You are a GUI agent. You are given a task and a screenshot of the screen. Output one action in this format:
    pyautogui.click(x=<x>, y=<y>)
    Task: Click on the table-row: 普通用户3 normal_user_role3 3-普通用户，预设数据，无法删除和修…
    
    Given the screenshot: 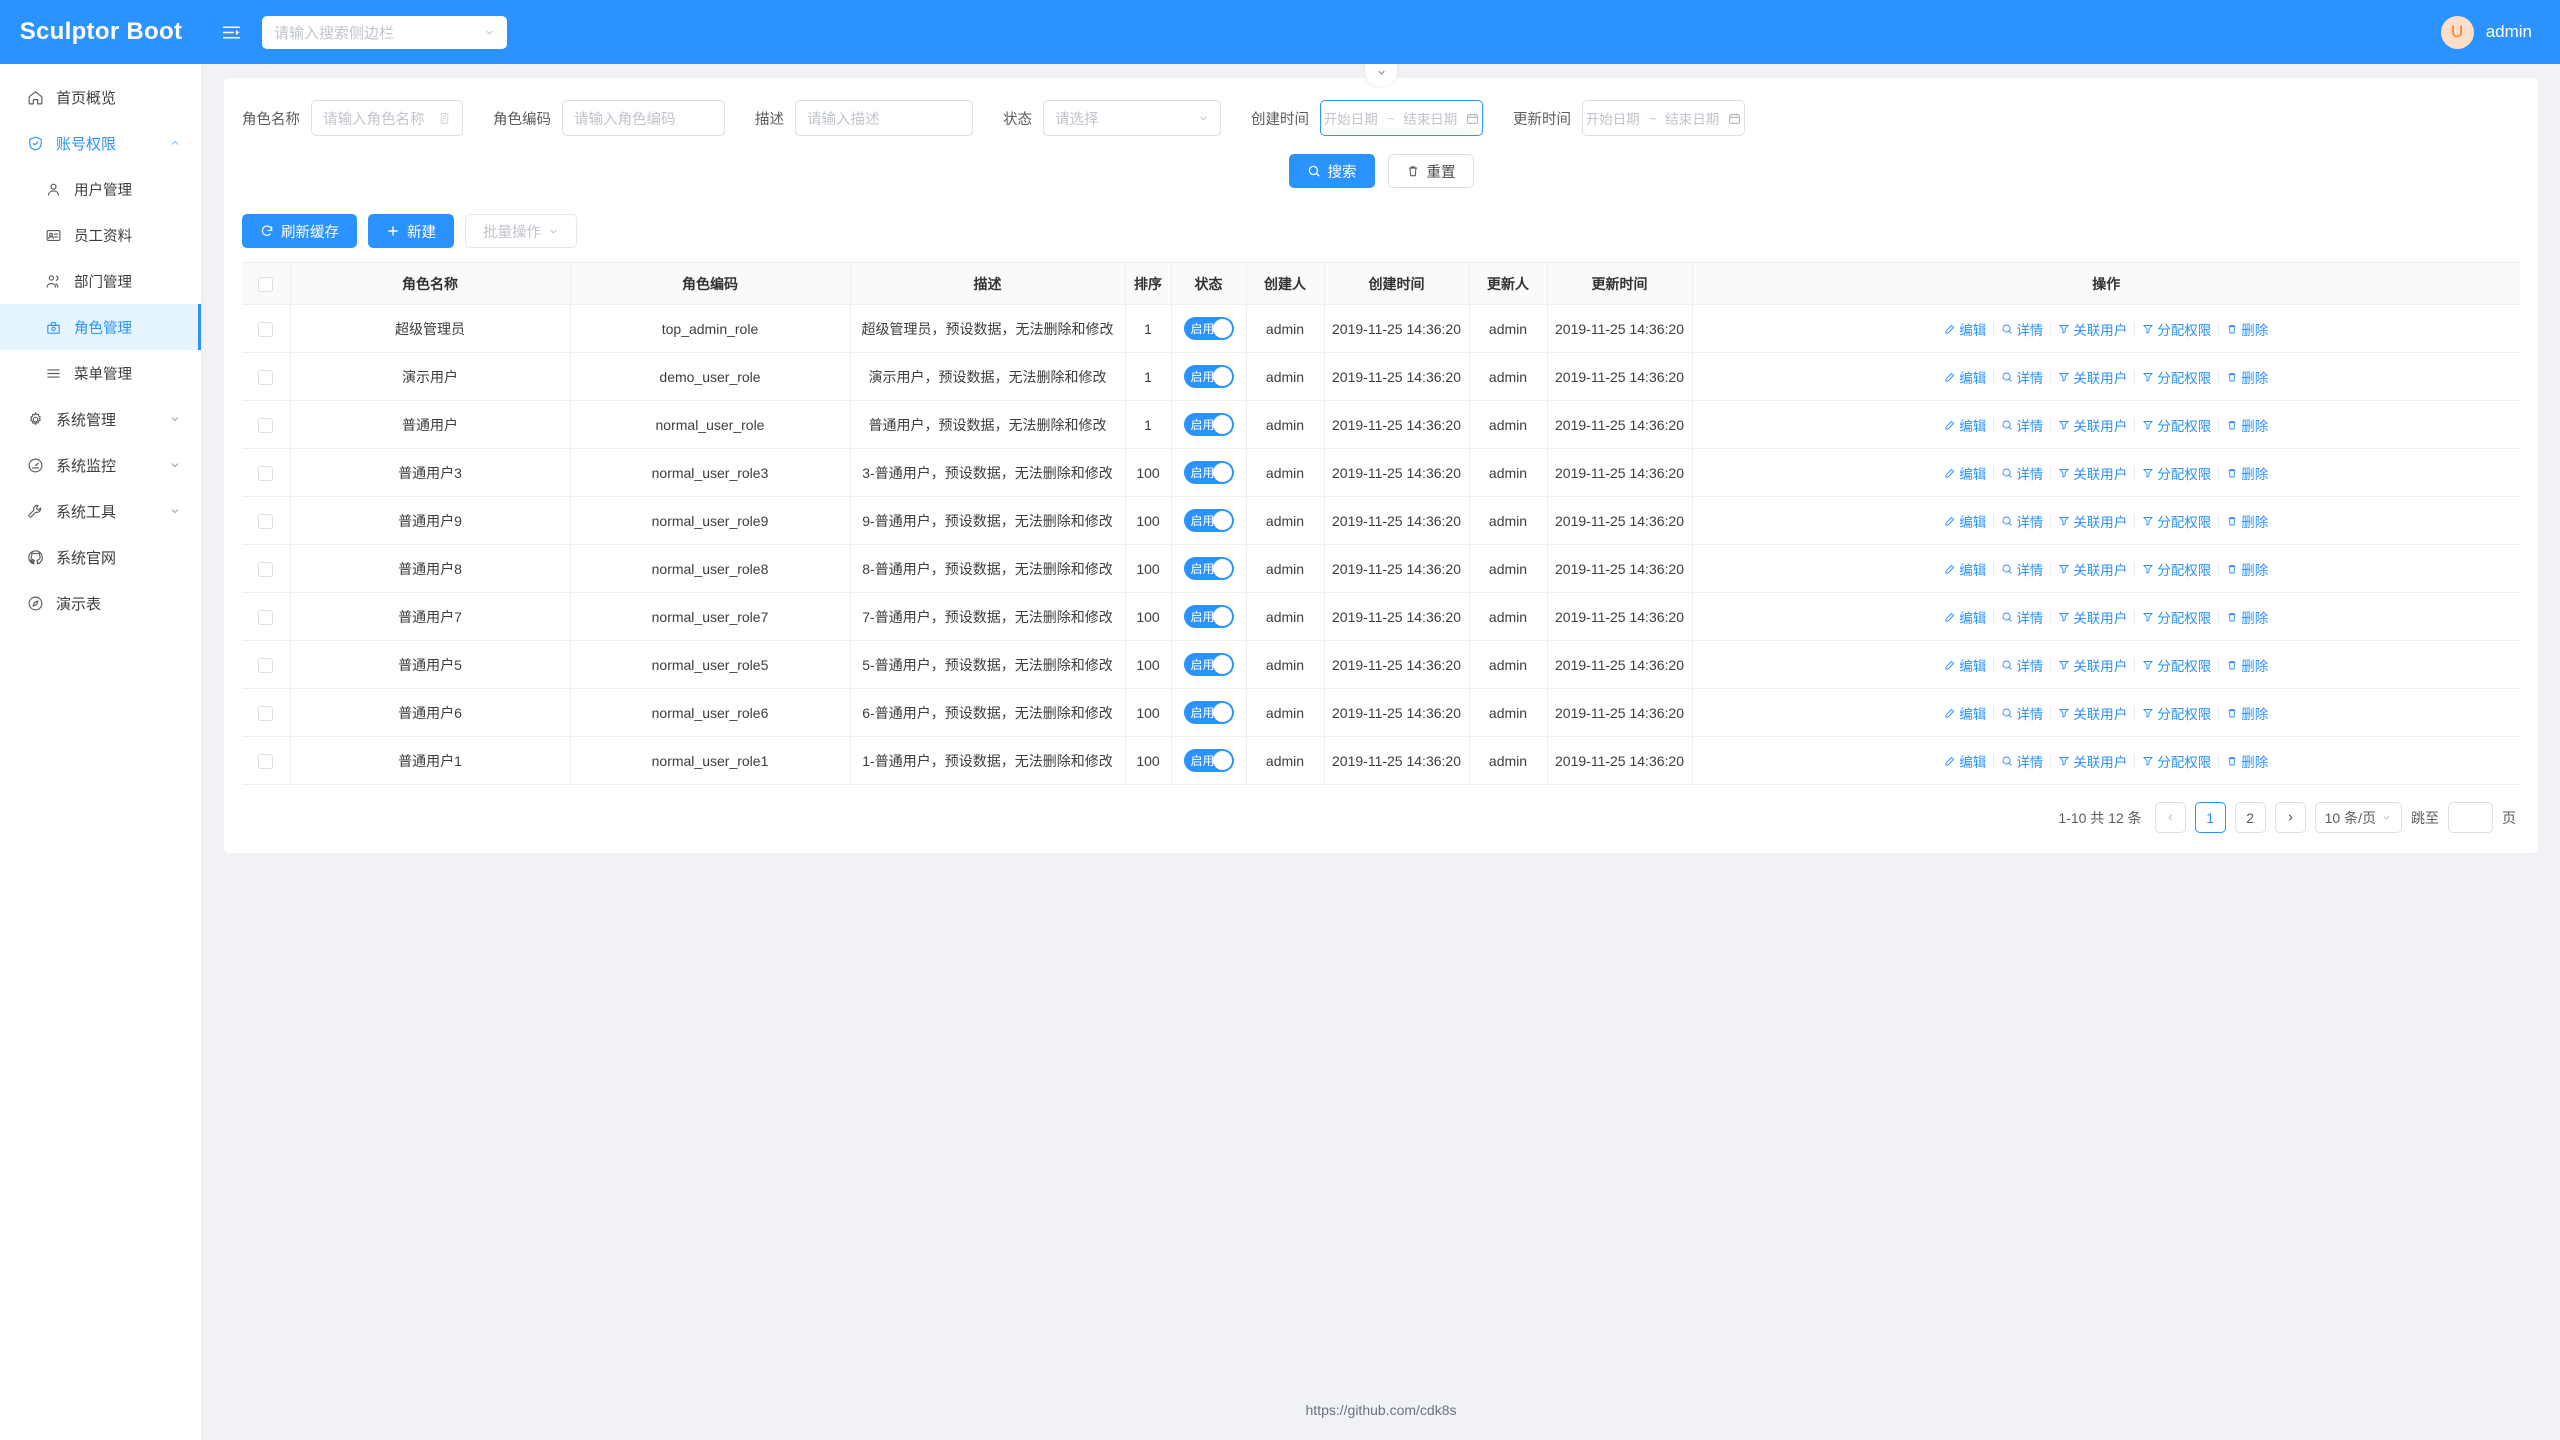 What is the action you would take?
    pyautogui.click(x=1381, y=472)
    